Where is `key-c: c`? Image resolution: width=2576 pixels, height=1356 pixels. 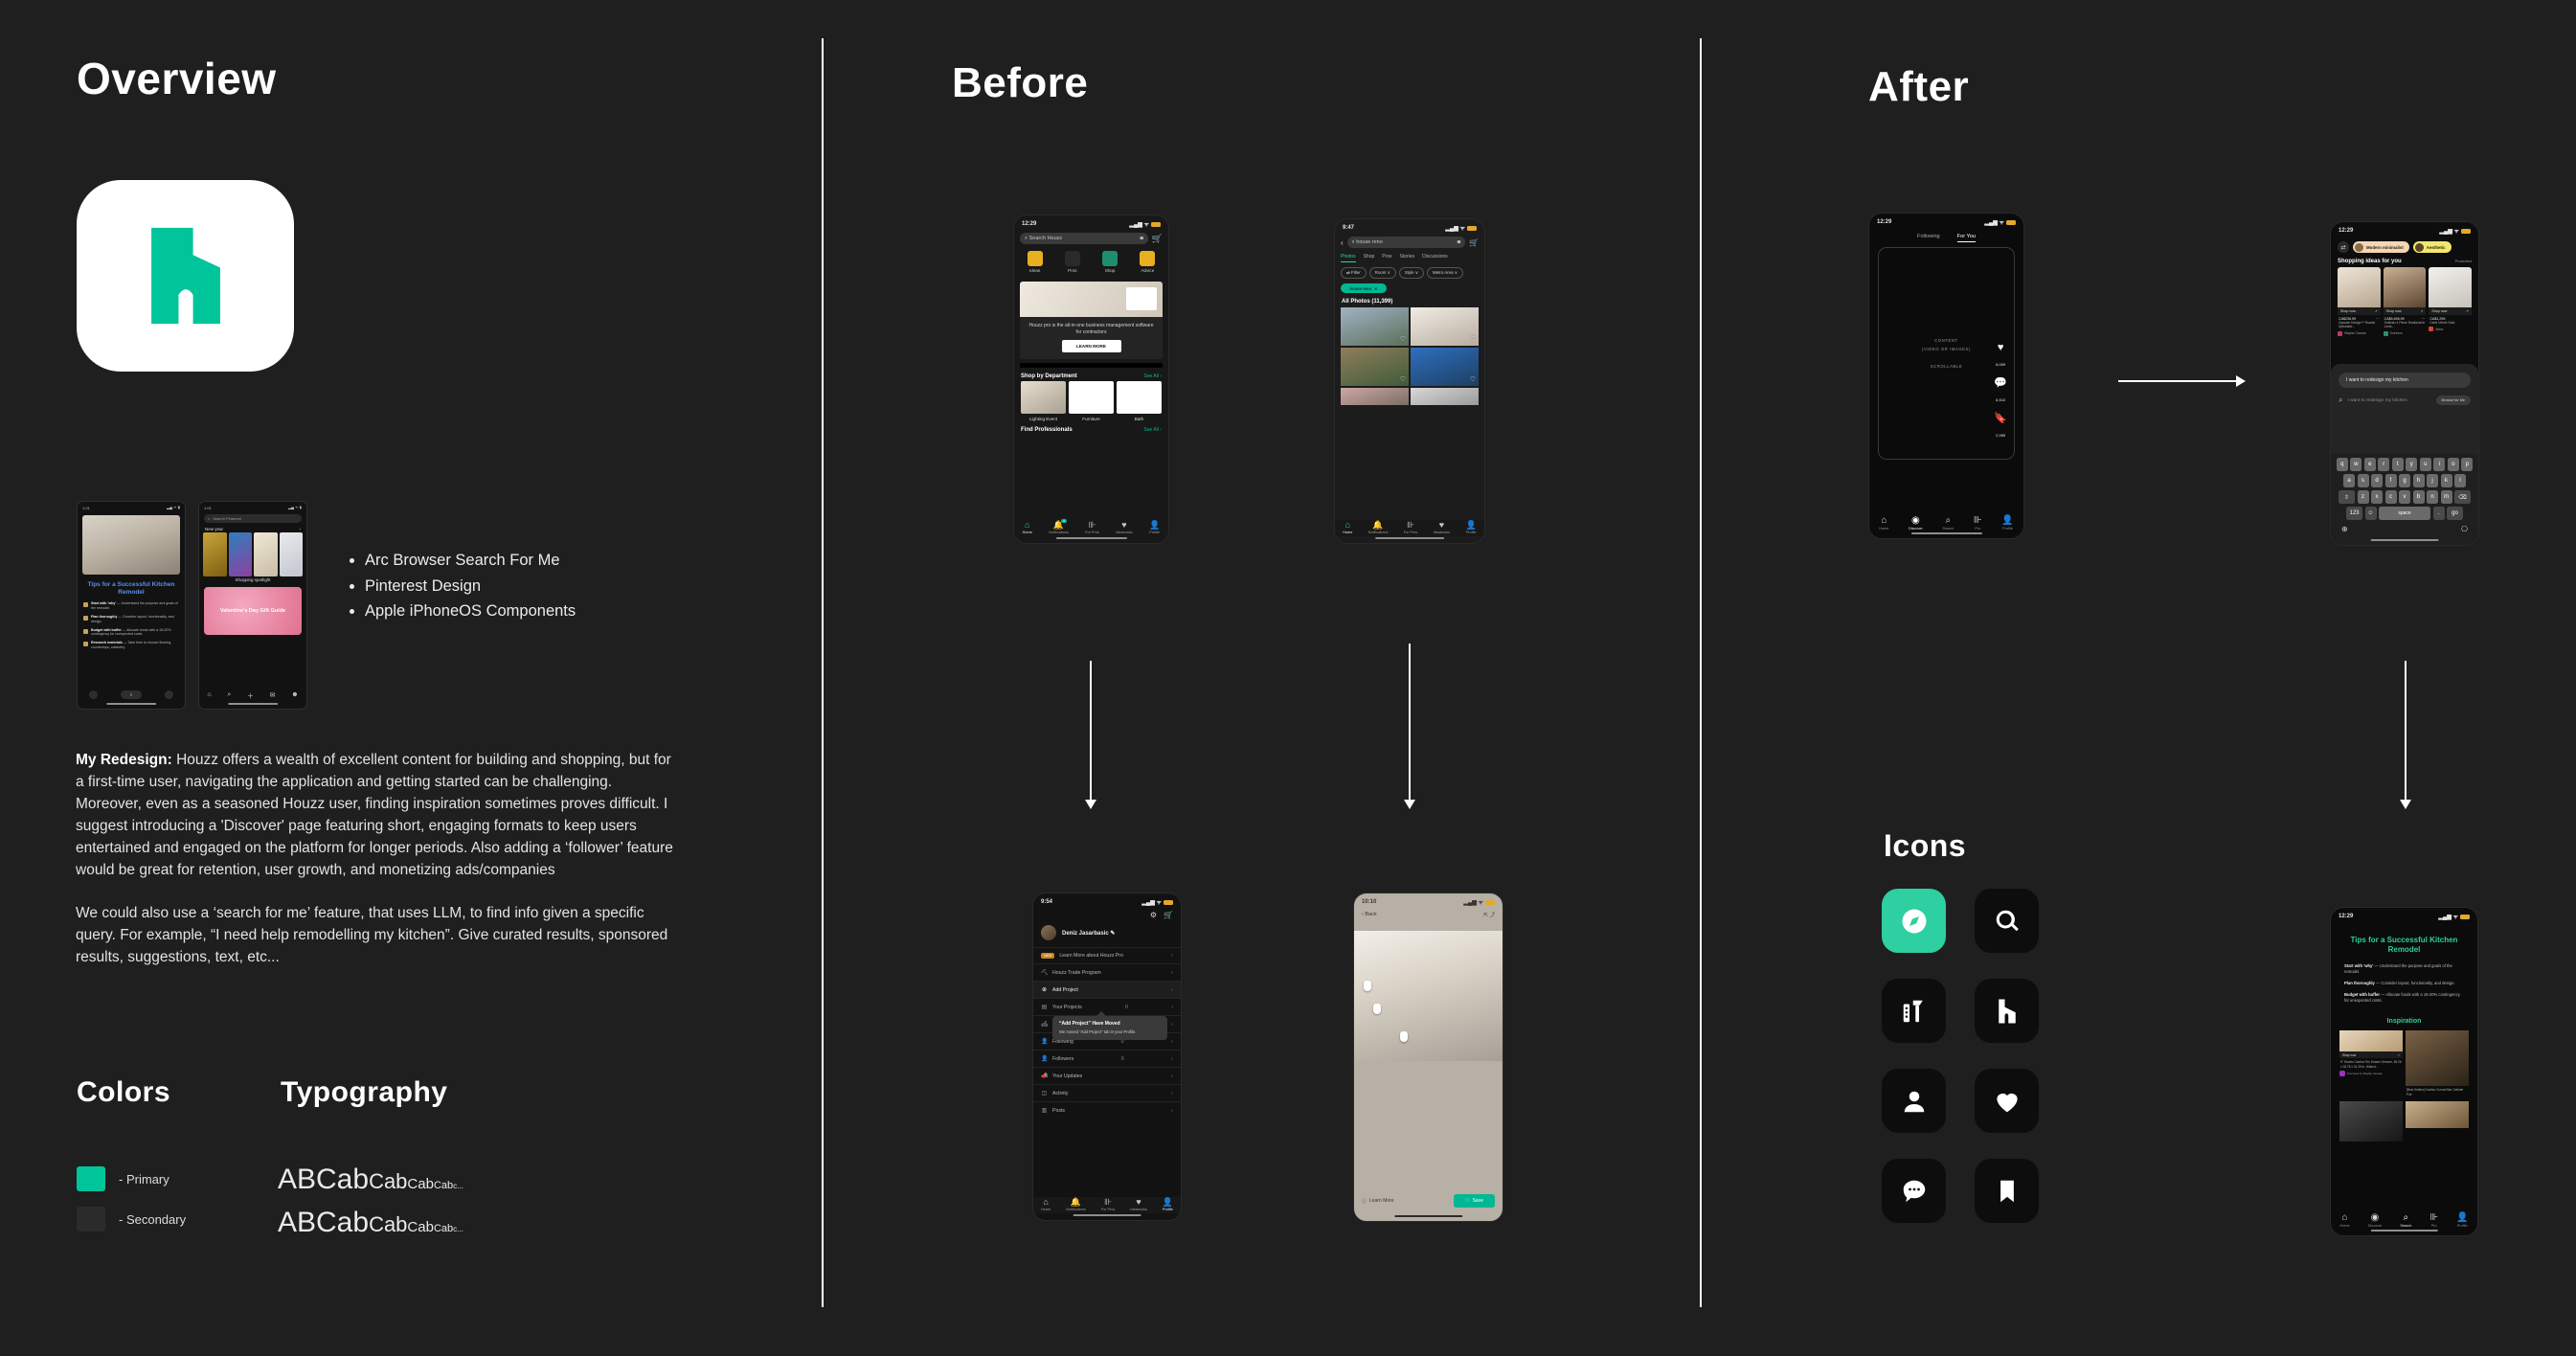
key-c: c is located at coordinates (2390, 497).